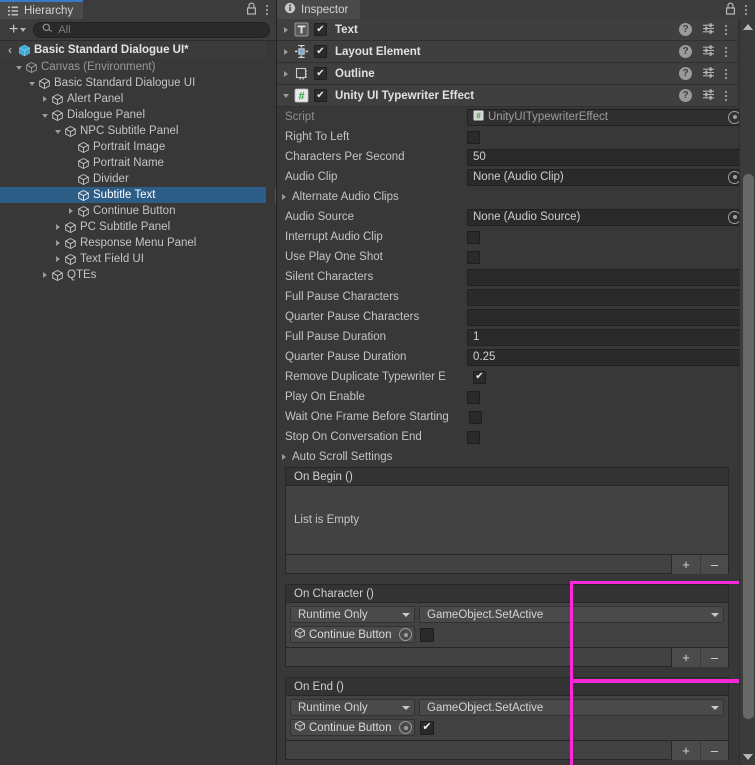  What do you see at coordinates (507, 74) in the screenshot?
I see `component-header: Outline?` at bounding box center [507, 74].